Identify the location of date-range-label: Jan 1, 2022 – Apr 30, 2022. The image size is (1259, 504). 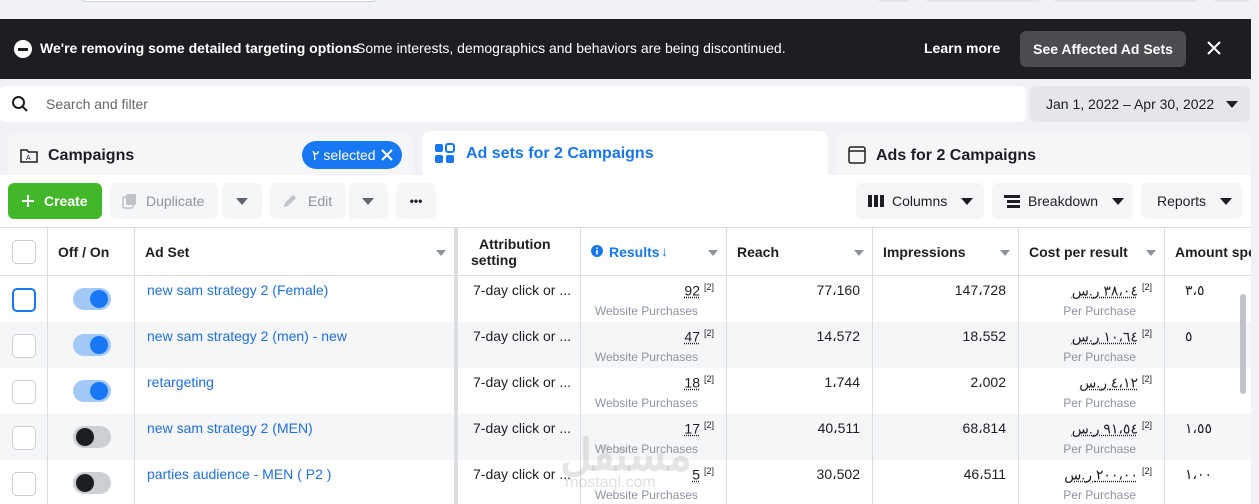
(1130, 104).